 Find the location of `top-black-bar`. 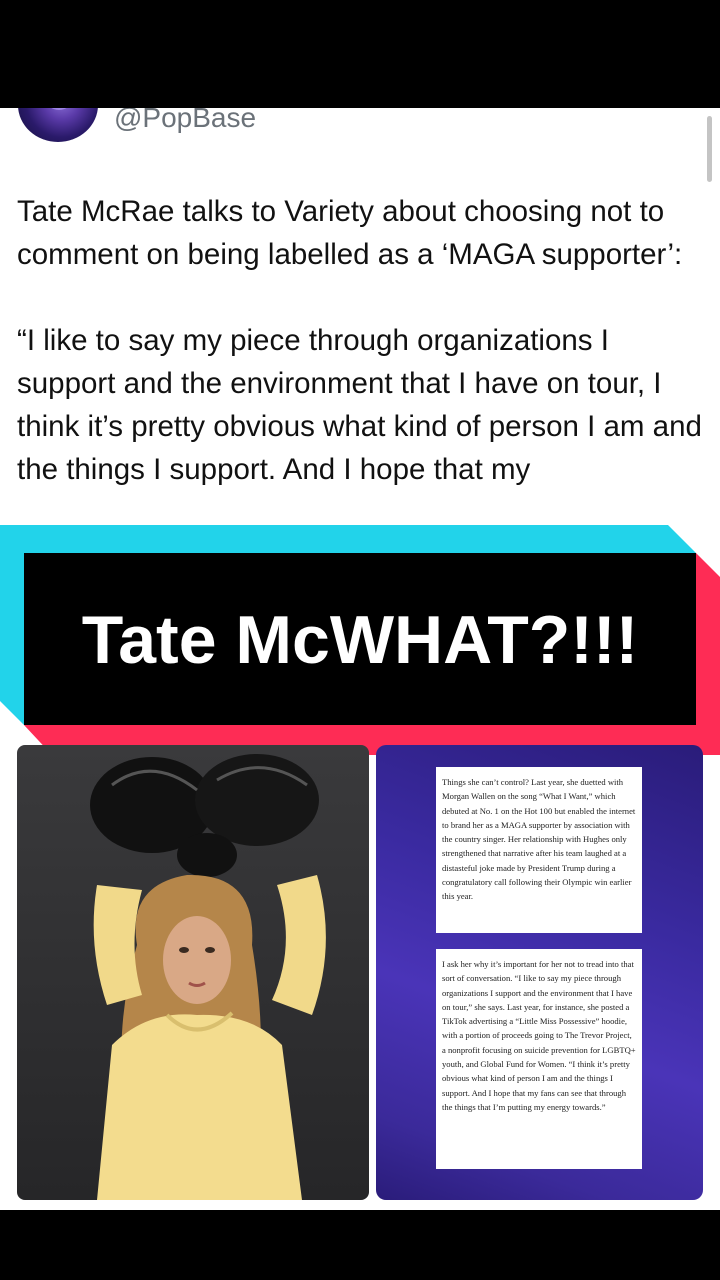

top-black-bar is located at coordinates (360, 54).